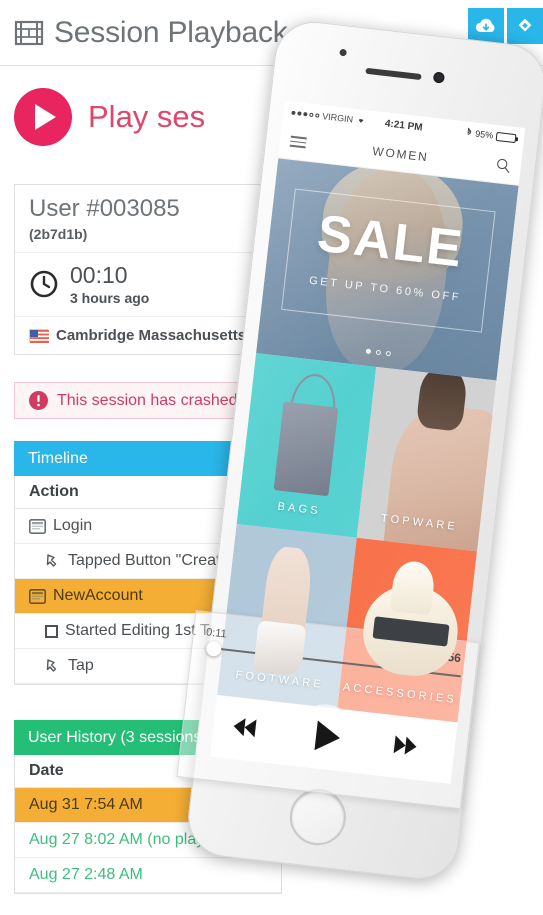 The height and width of the screenshot is (915, 543). I want to click on textfield-icon, so click(51, 631).